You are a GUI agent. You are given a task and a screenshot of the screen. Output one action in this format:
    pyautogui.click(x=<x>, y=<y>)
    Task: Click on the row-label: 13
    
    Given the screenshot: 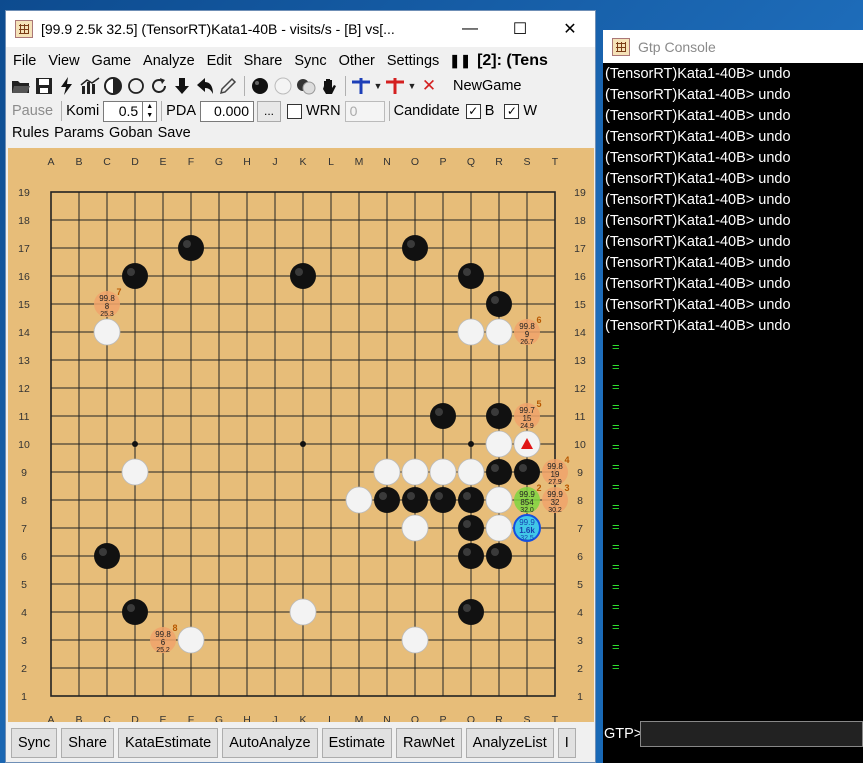 What is the action you would take?
    pyautogui.click(x=24, y=361)
    